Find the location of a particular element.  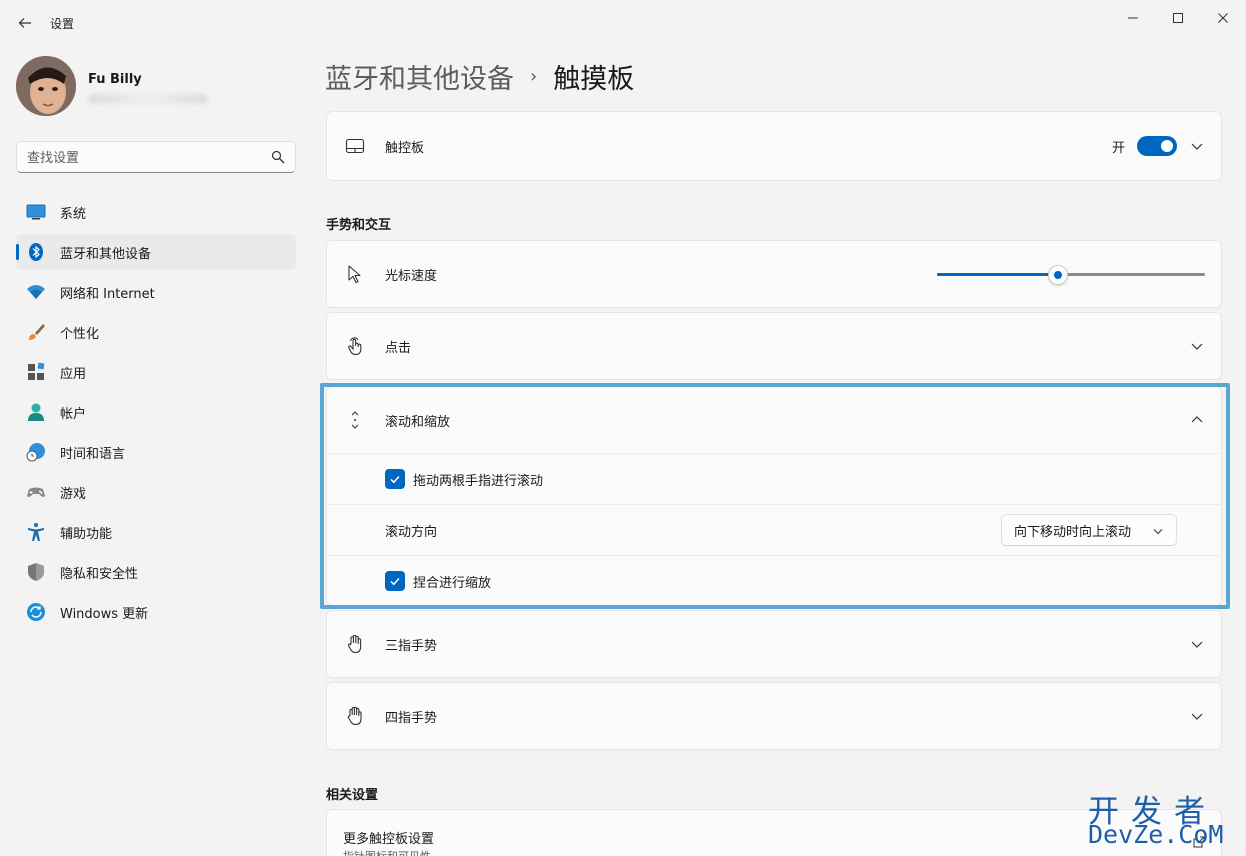

sidebar-item-label: 帐户 is located at coordinates (73, 414).